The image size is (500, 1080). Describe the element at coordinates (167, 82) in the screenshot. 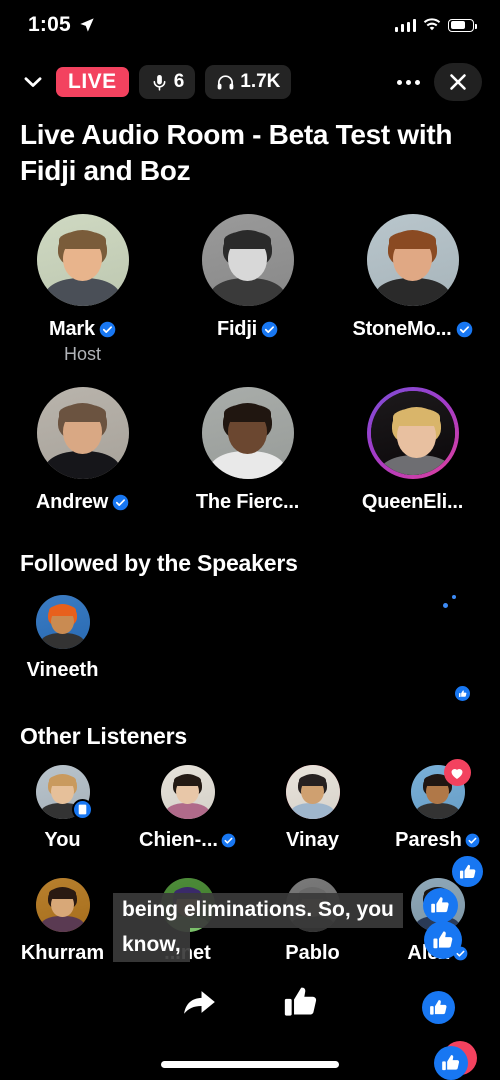

I see `speakers-count-pill: 6` at that location.